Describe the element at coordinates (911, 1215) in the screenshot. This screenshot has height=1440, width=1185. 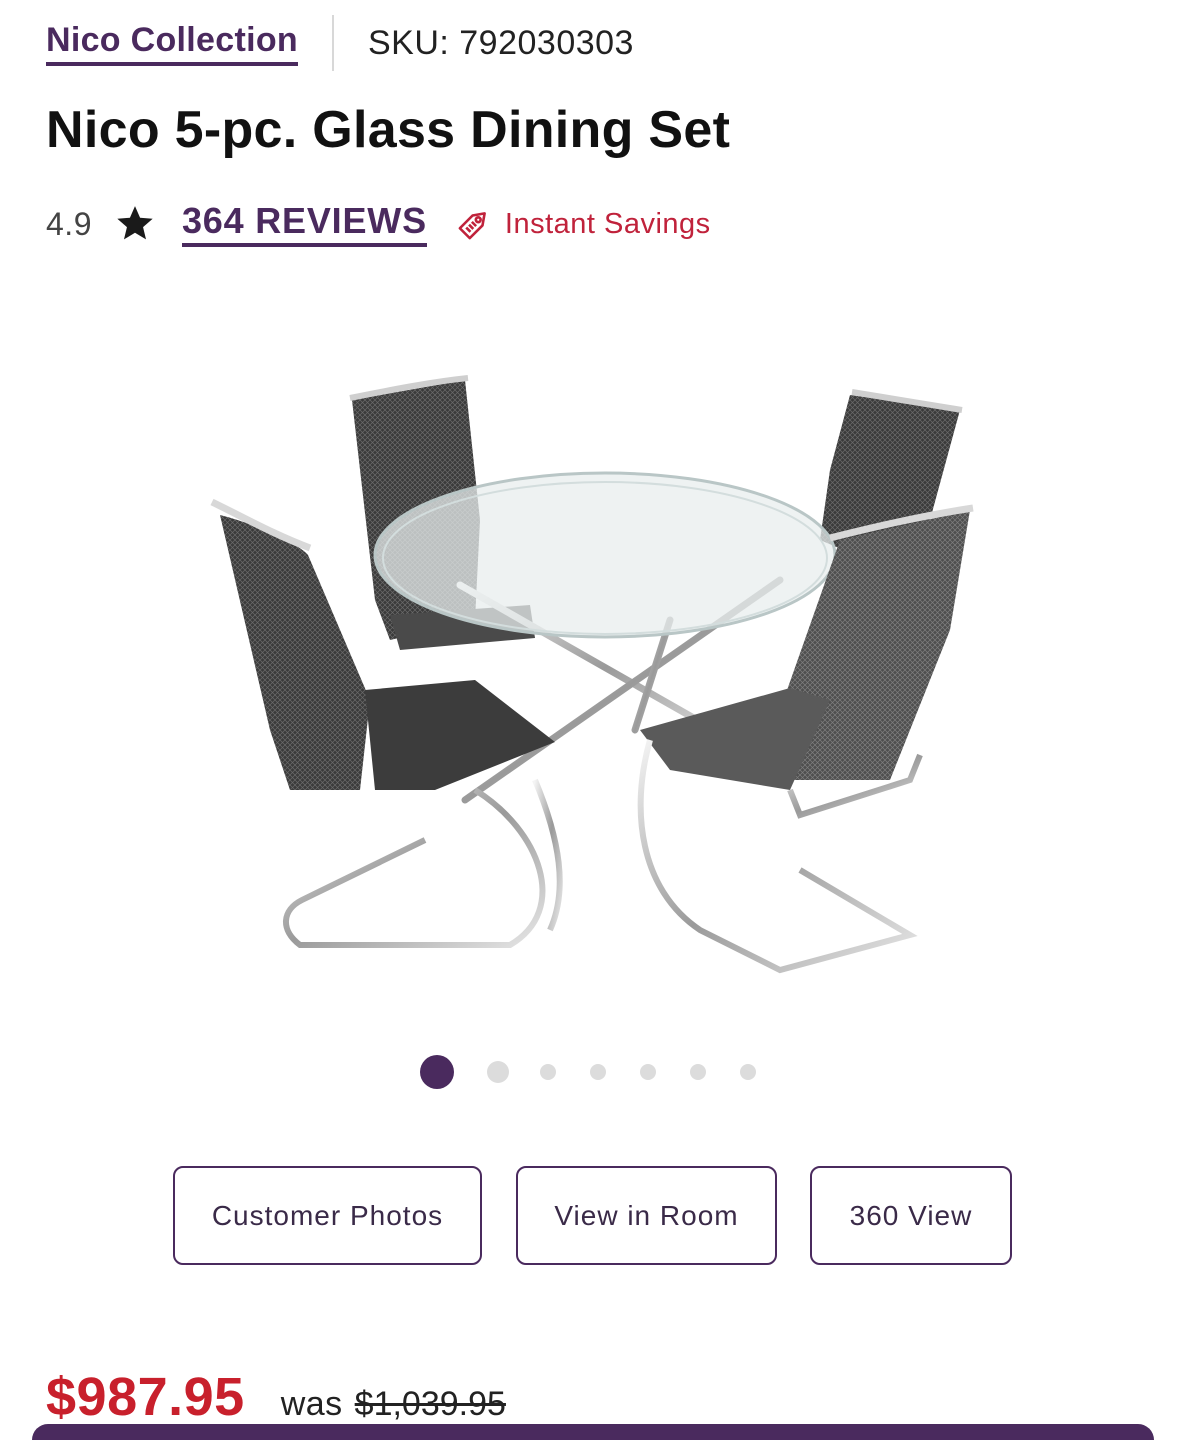
I see `360-view-button: 360 View` at that location.